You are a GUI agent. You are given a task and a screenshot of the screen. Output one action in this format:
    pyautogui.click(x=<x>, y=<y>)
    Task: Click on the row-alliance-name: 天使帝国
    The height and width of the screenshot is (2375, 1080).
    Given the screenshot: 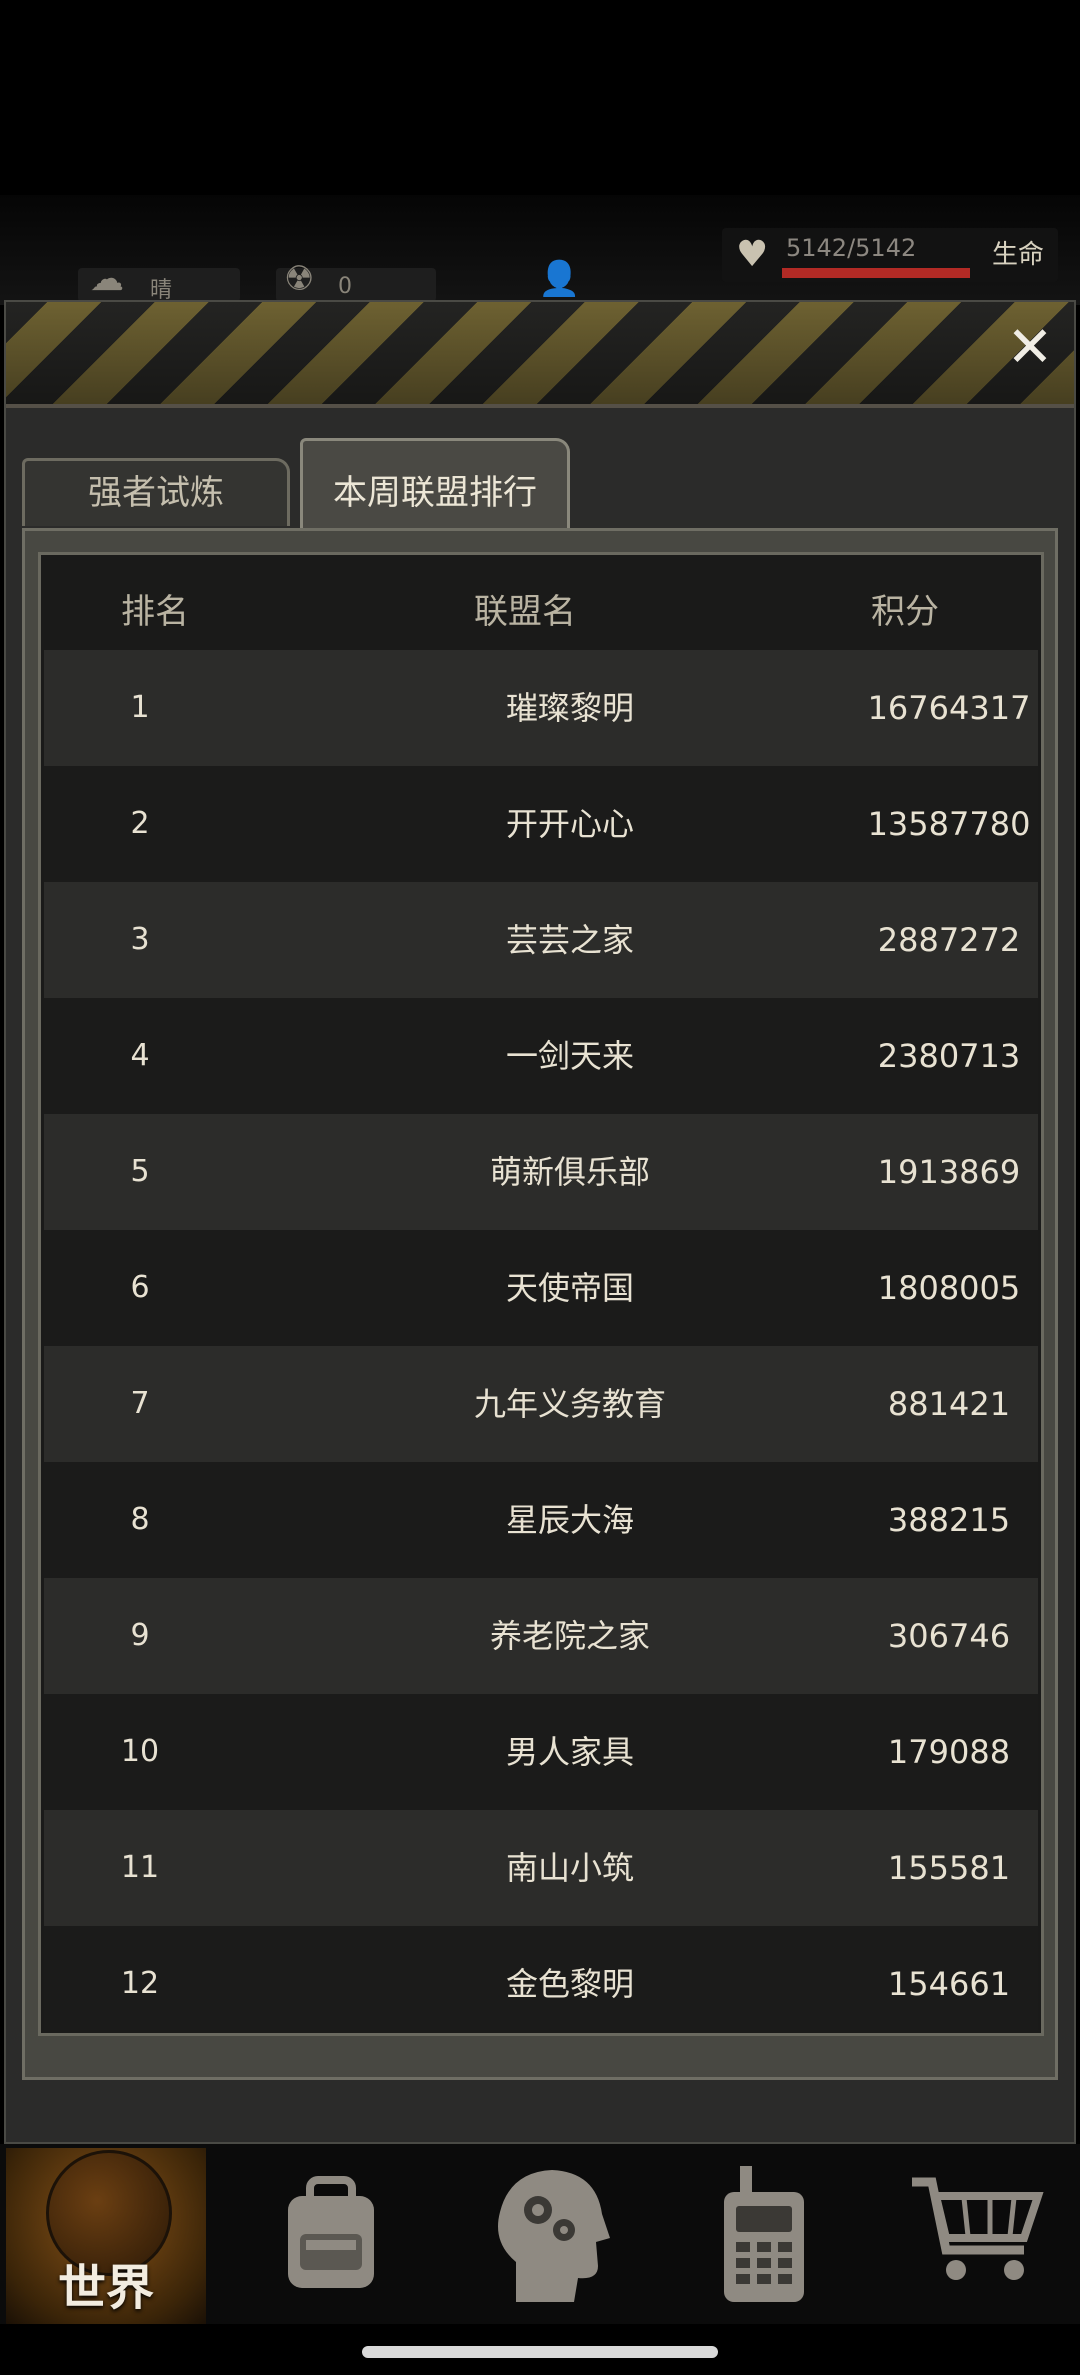 What is the action you would take?
    pyautogui.click(x=569, y=1288)
    